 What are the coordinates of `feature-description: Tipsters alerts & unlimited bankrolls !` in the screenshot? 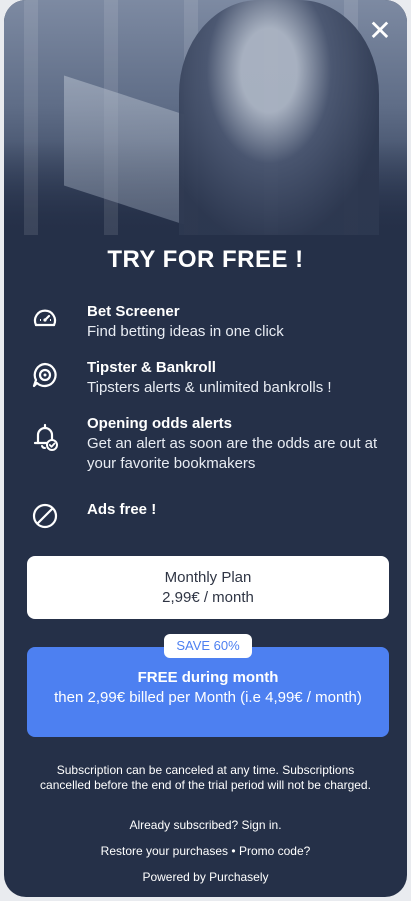 It's located at (209, 387).